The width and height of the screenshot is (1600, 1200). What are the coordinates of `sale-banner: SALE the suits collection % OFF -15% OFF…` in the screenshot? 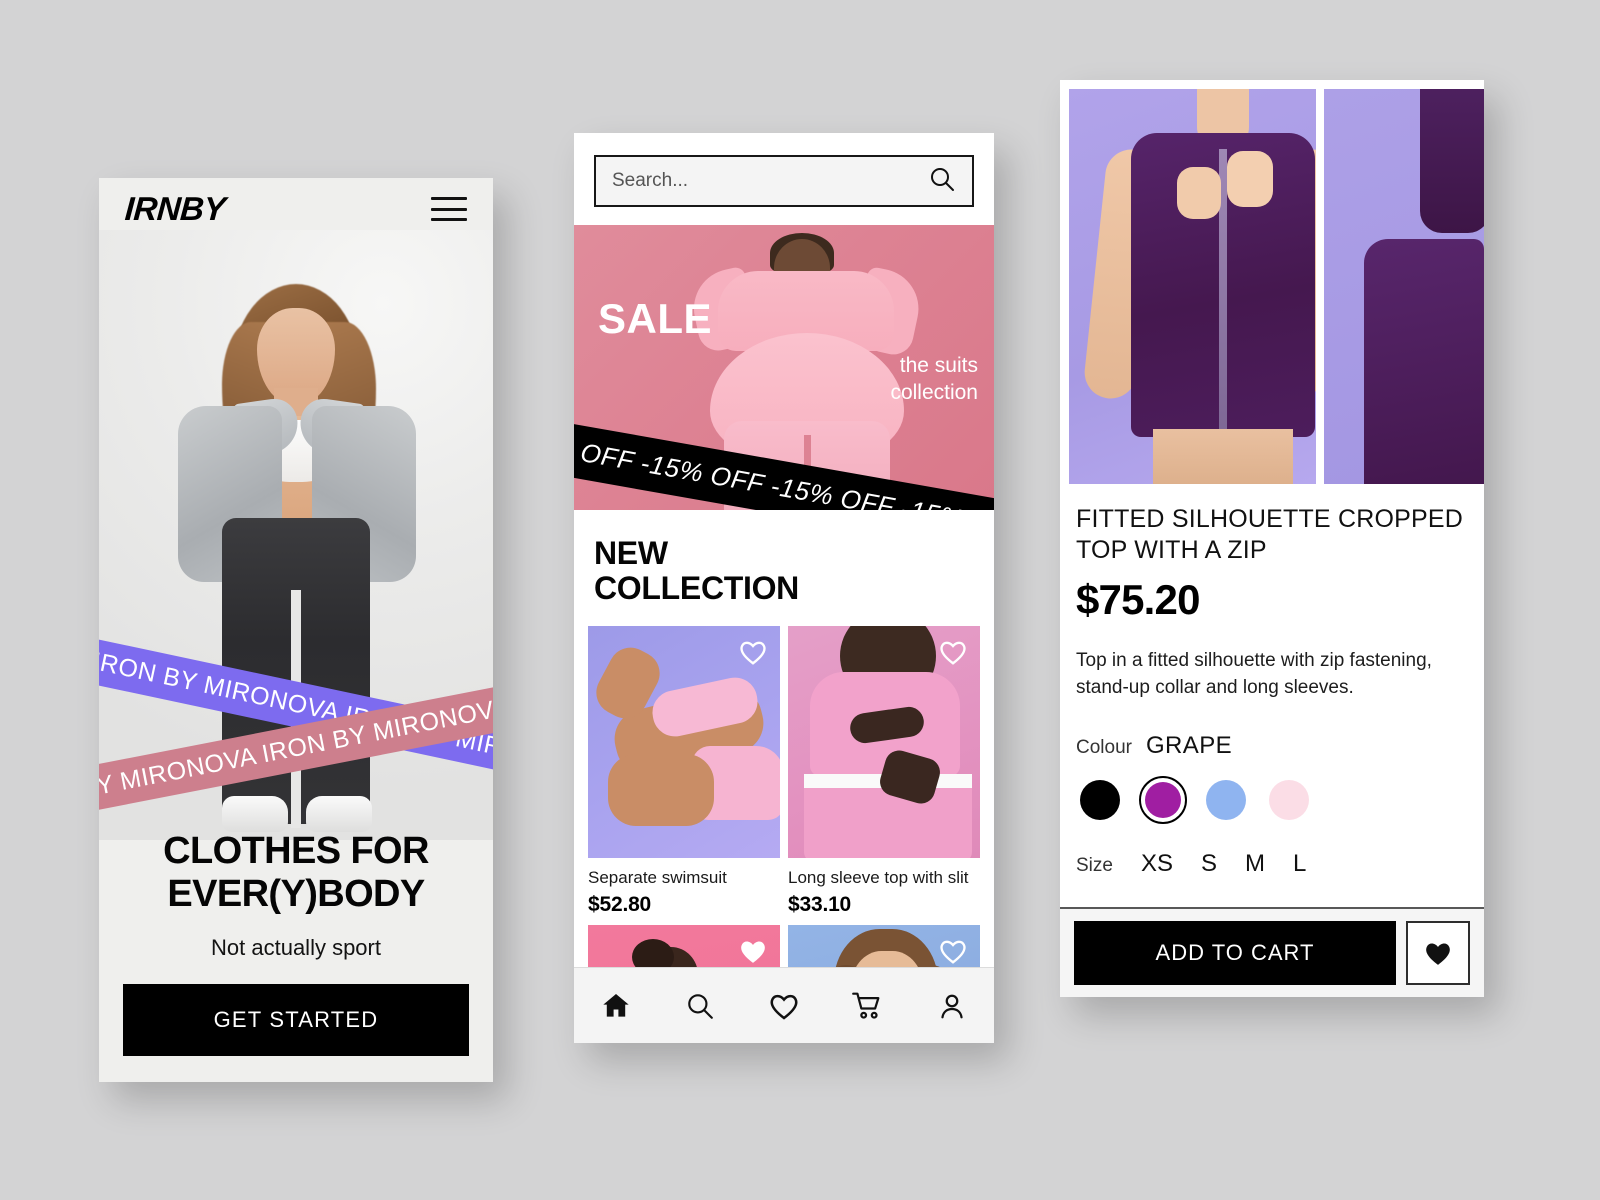 It's located at (784, 367).